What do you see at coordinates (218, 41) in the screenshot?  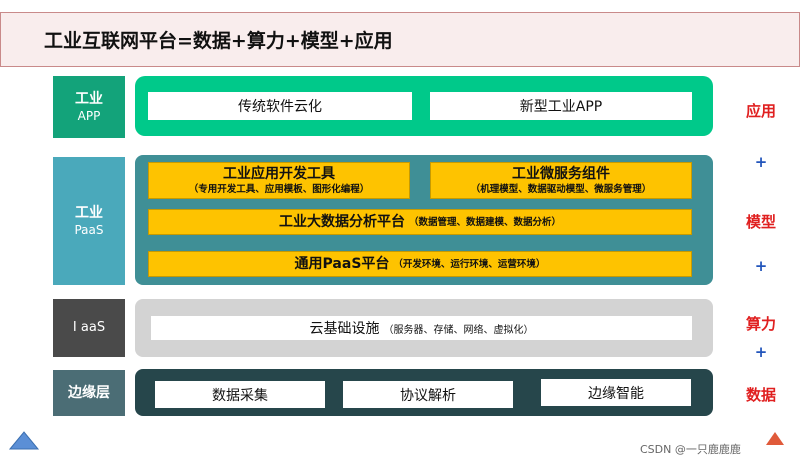 I see `page-title: 工业互联网平台=数据+算力+模型+应用` at bounding box center [218, 41].